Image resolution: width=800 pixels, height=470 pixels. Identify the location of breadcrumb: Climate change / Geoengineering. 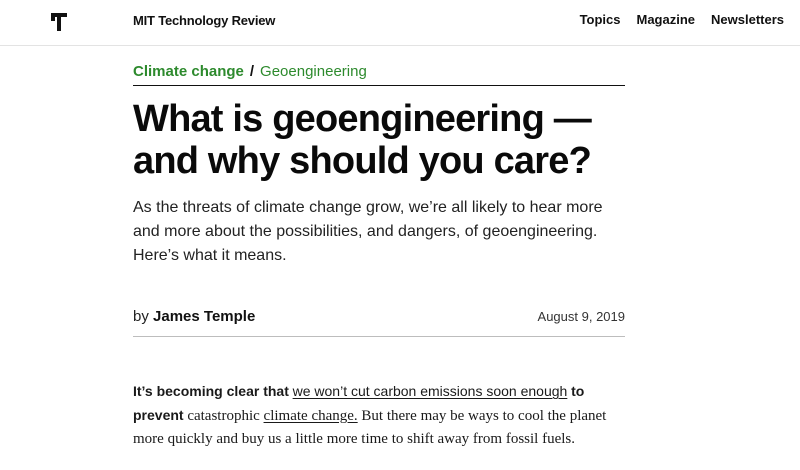
(379, 71).